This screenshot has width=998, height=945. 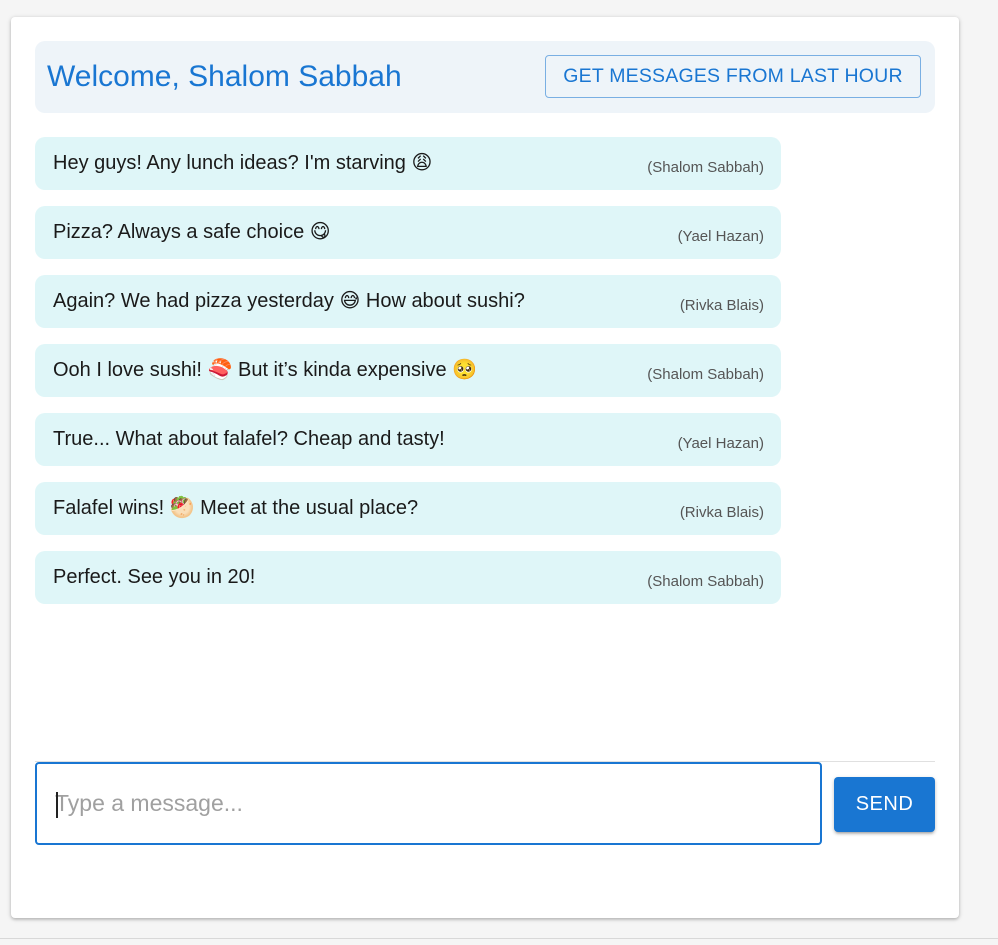 I want to click on message-input-container, so click(x=428, y=803).